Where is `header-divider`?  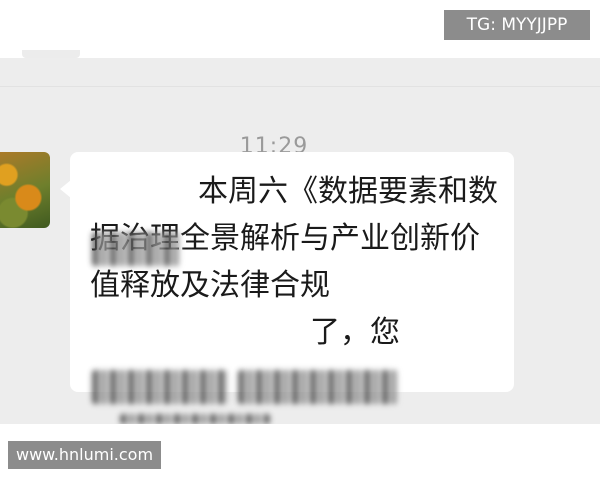 header-divider is located at coordinates (300, 86).